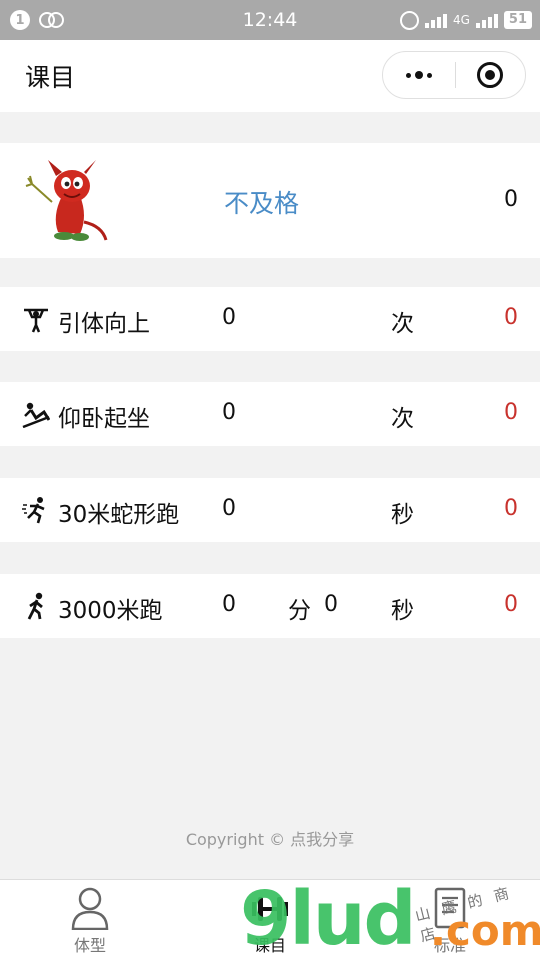 The image size is (540, 960). I want to click on total-score: 0, so click(511, 199).